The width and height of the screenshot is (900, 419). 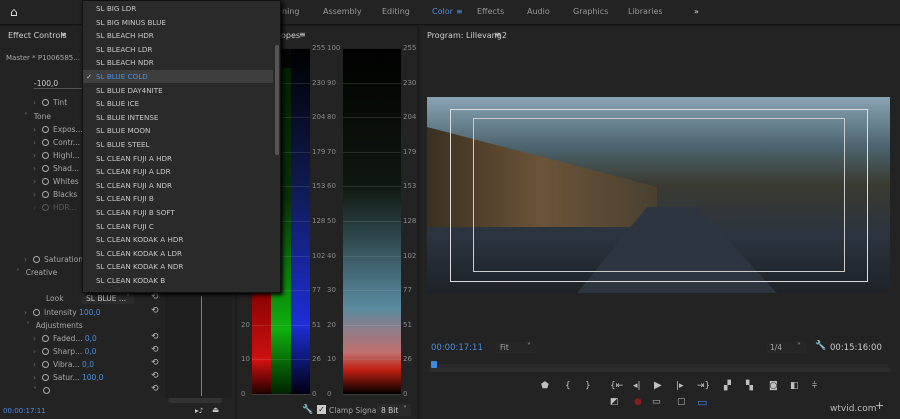 What do you see at coordinates (134, 185) in the screenshot?
I see `dropdown-item: SL CLEAN FUJI A NDR` at bounding box center [134, 185].